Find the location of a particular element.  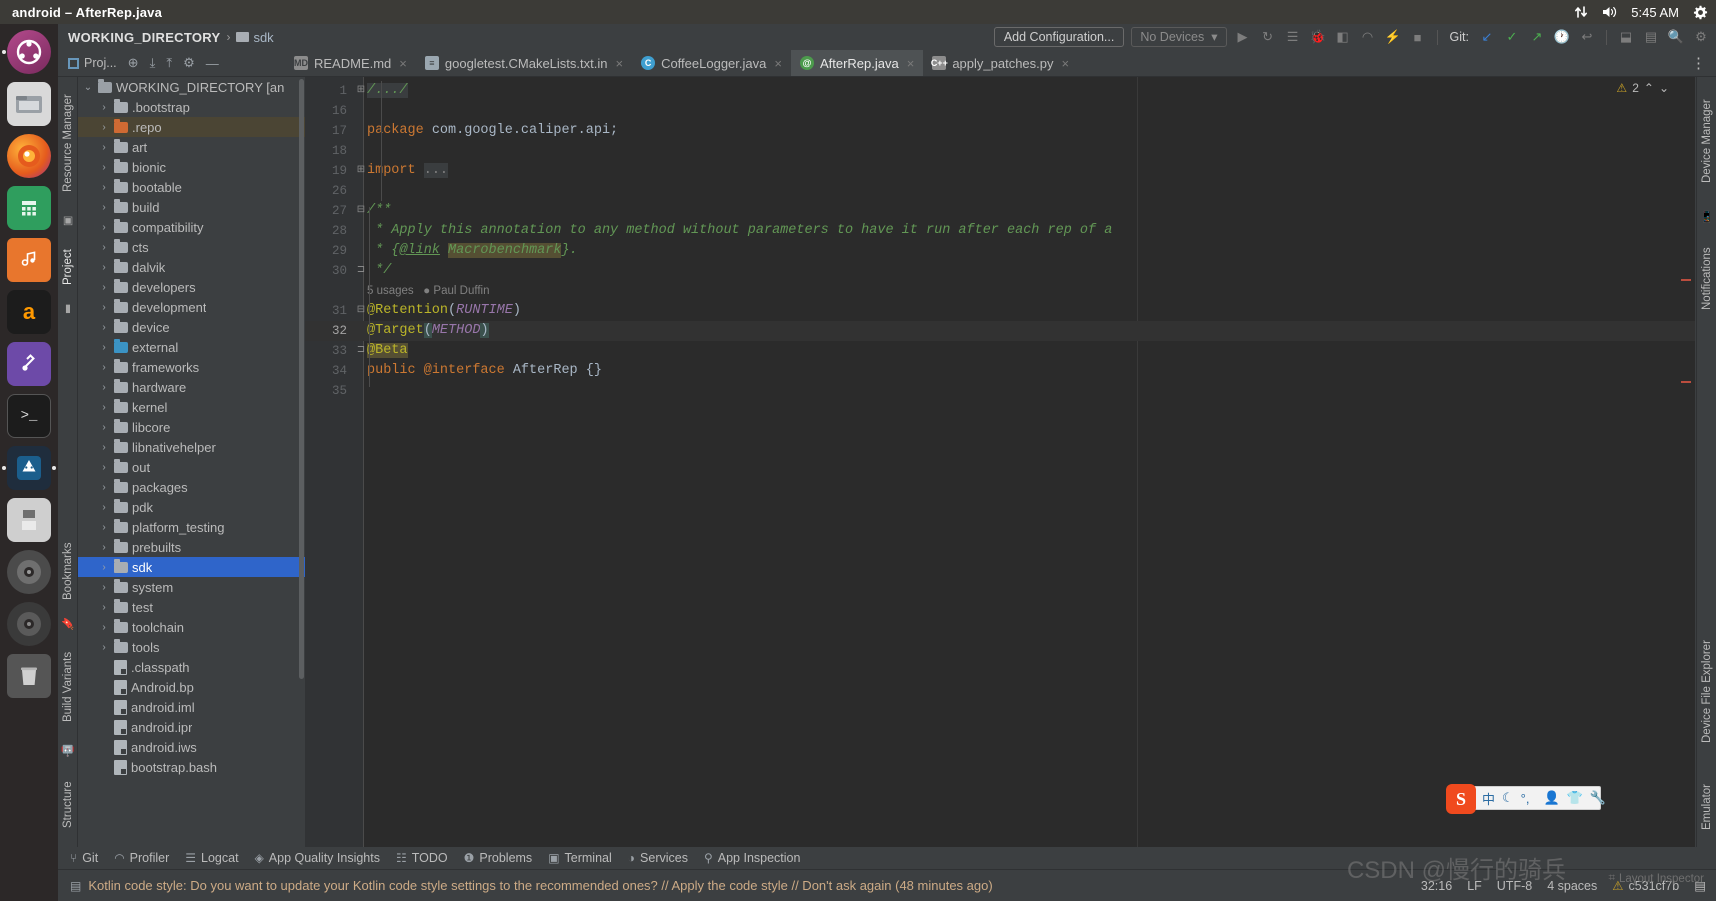

rollback-icon: ↩ is located at coordinates (1587, 37).